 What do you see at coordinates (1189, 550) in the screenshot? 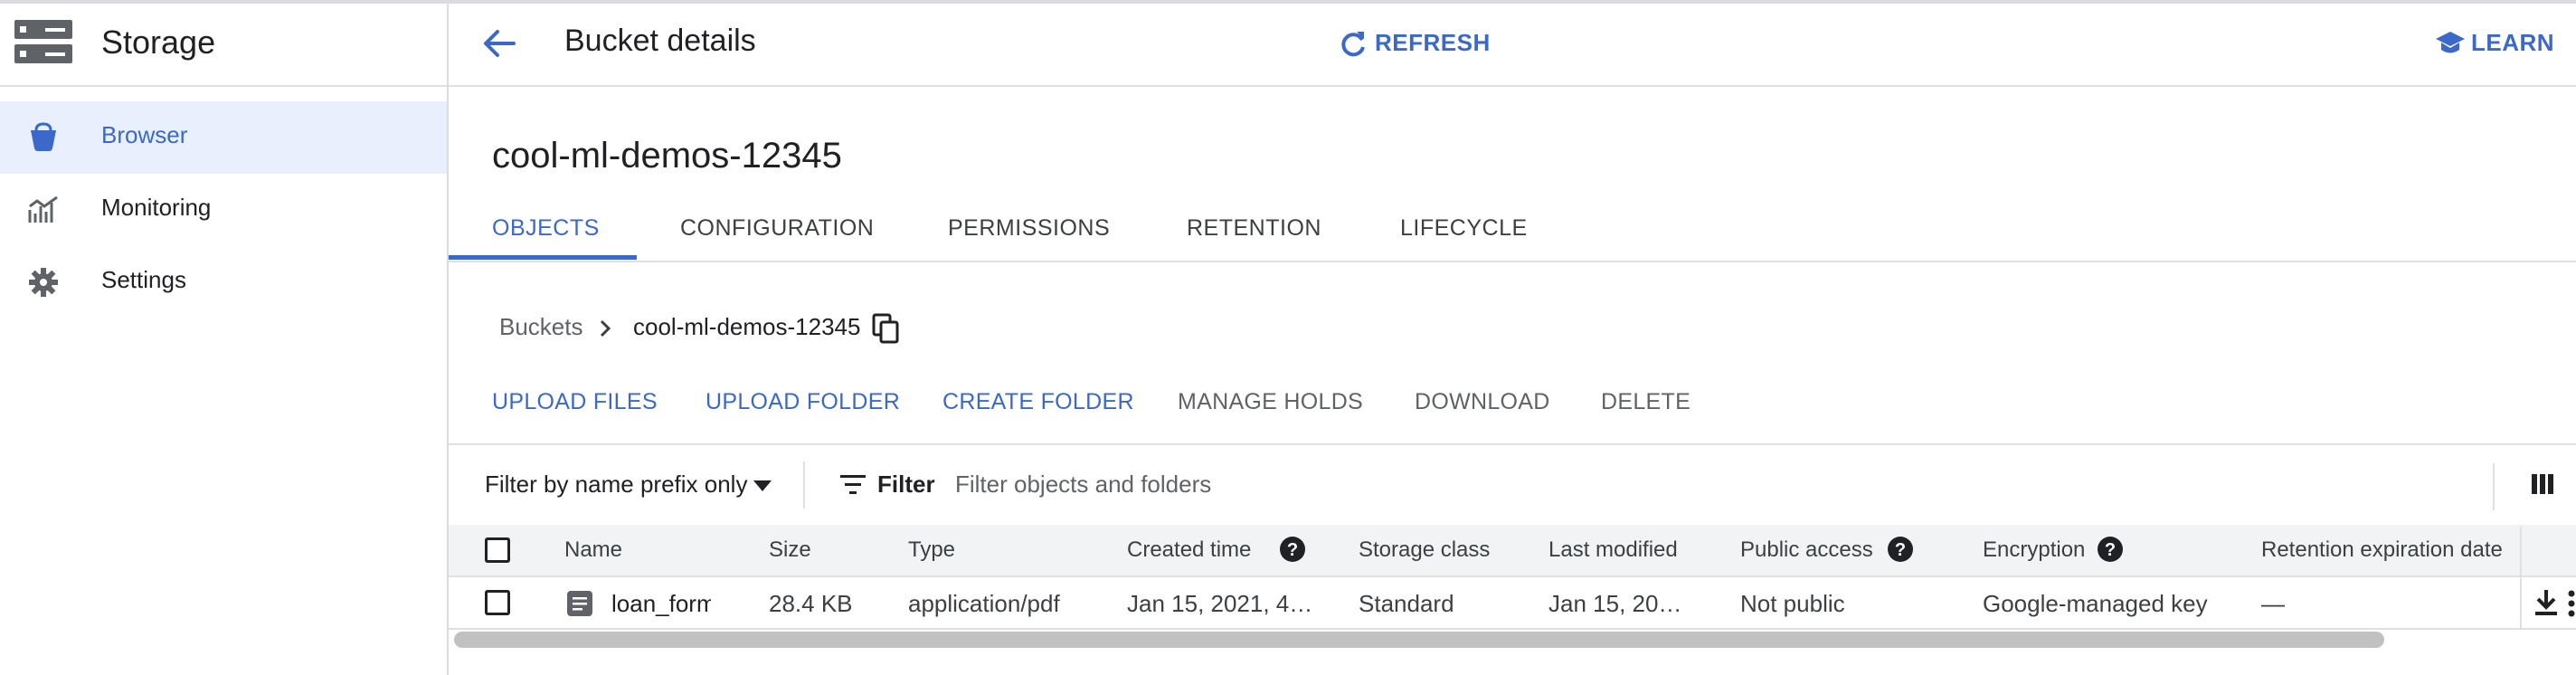
I see `column-header-created: Created time` at bounding box center [1189, 550].